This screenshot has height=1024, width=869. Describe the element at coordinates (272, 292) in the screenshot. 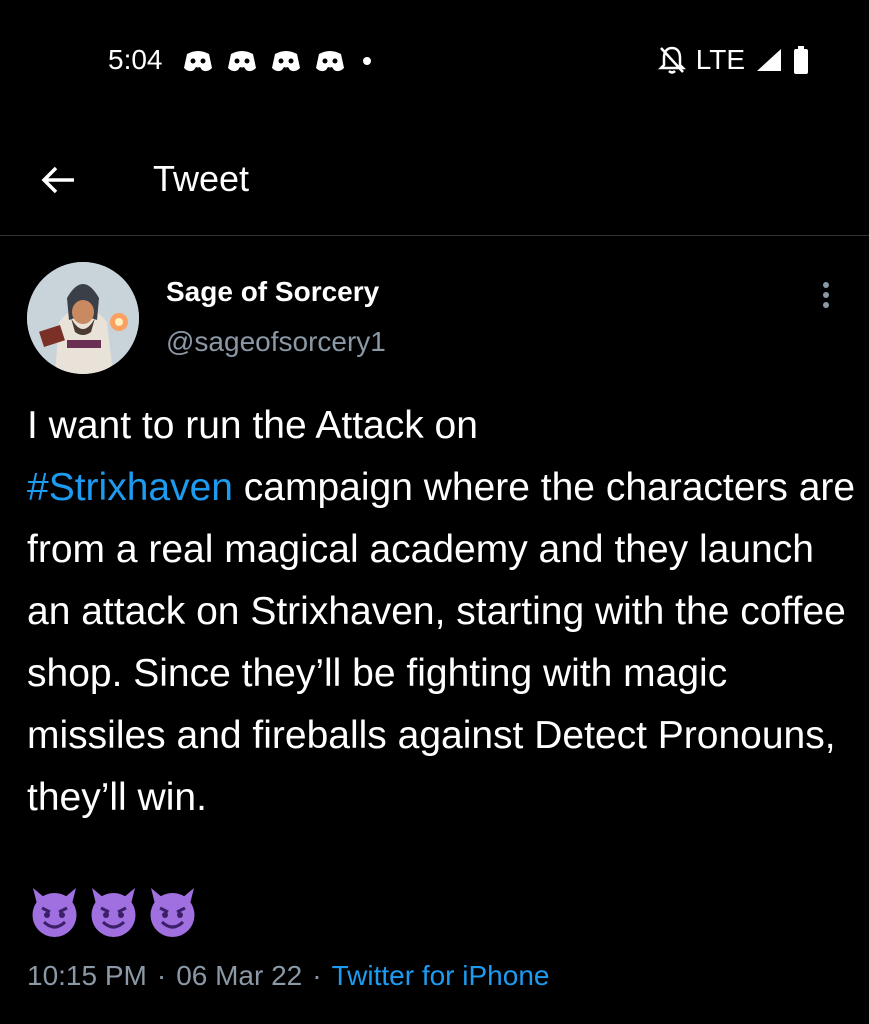

I see `author-name: Sage of Sorcery` at that location.